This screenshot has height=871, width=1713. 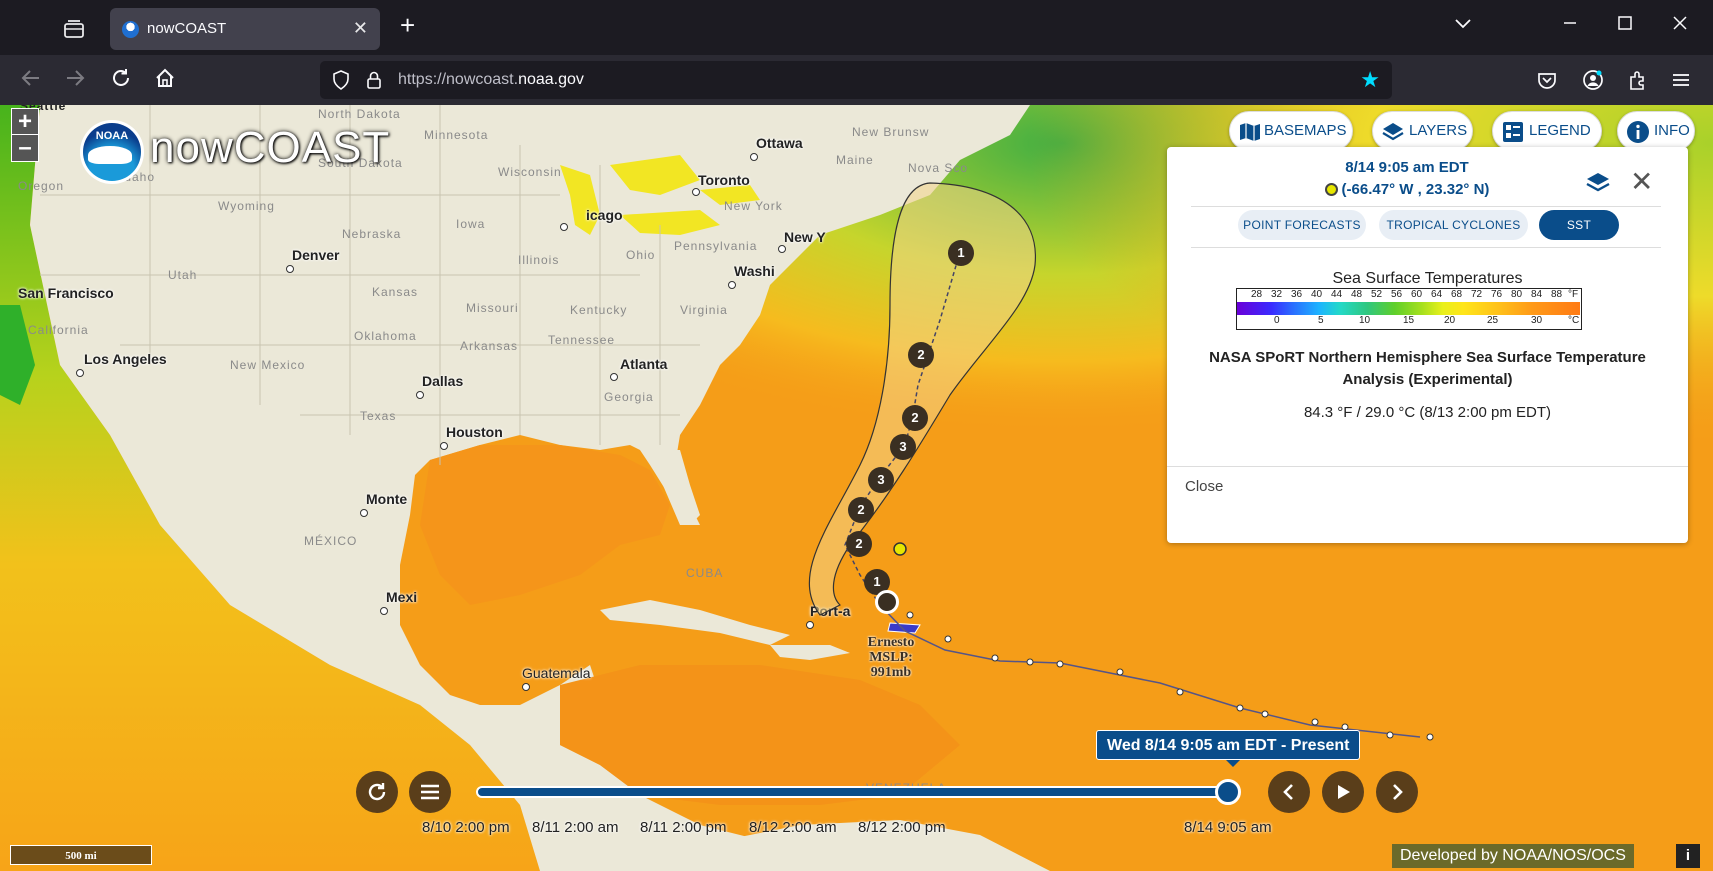 I want to click on tick-c: 0, so click(x=1277, y=320).